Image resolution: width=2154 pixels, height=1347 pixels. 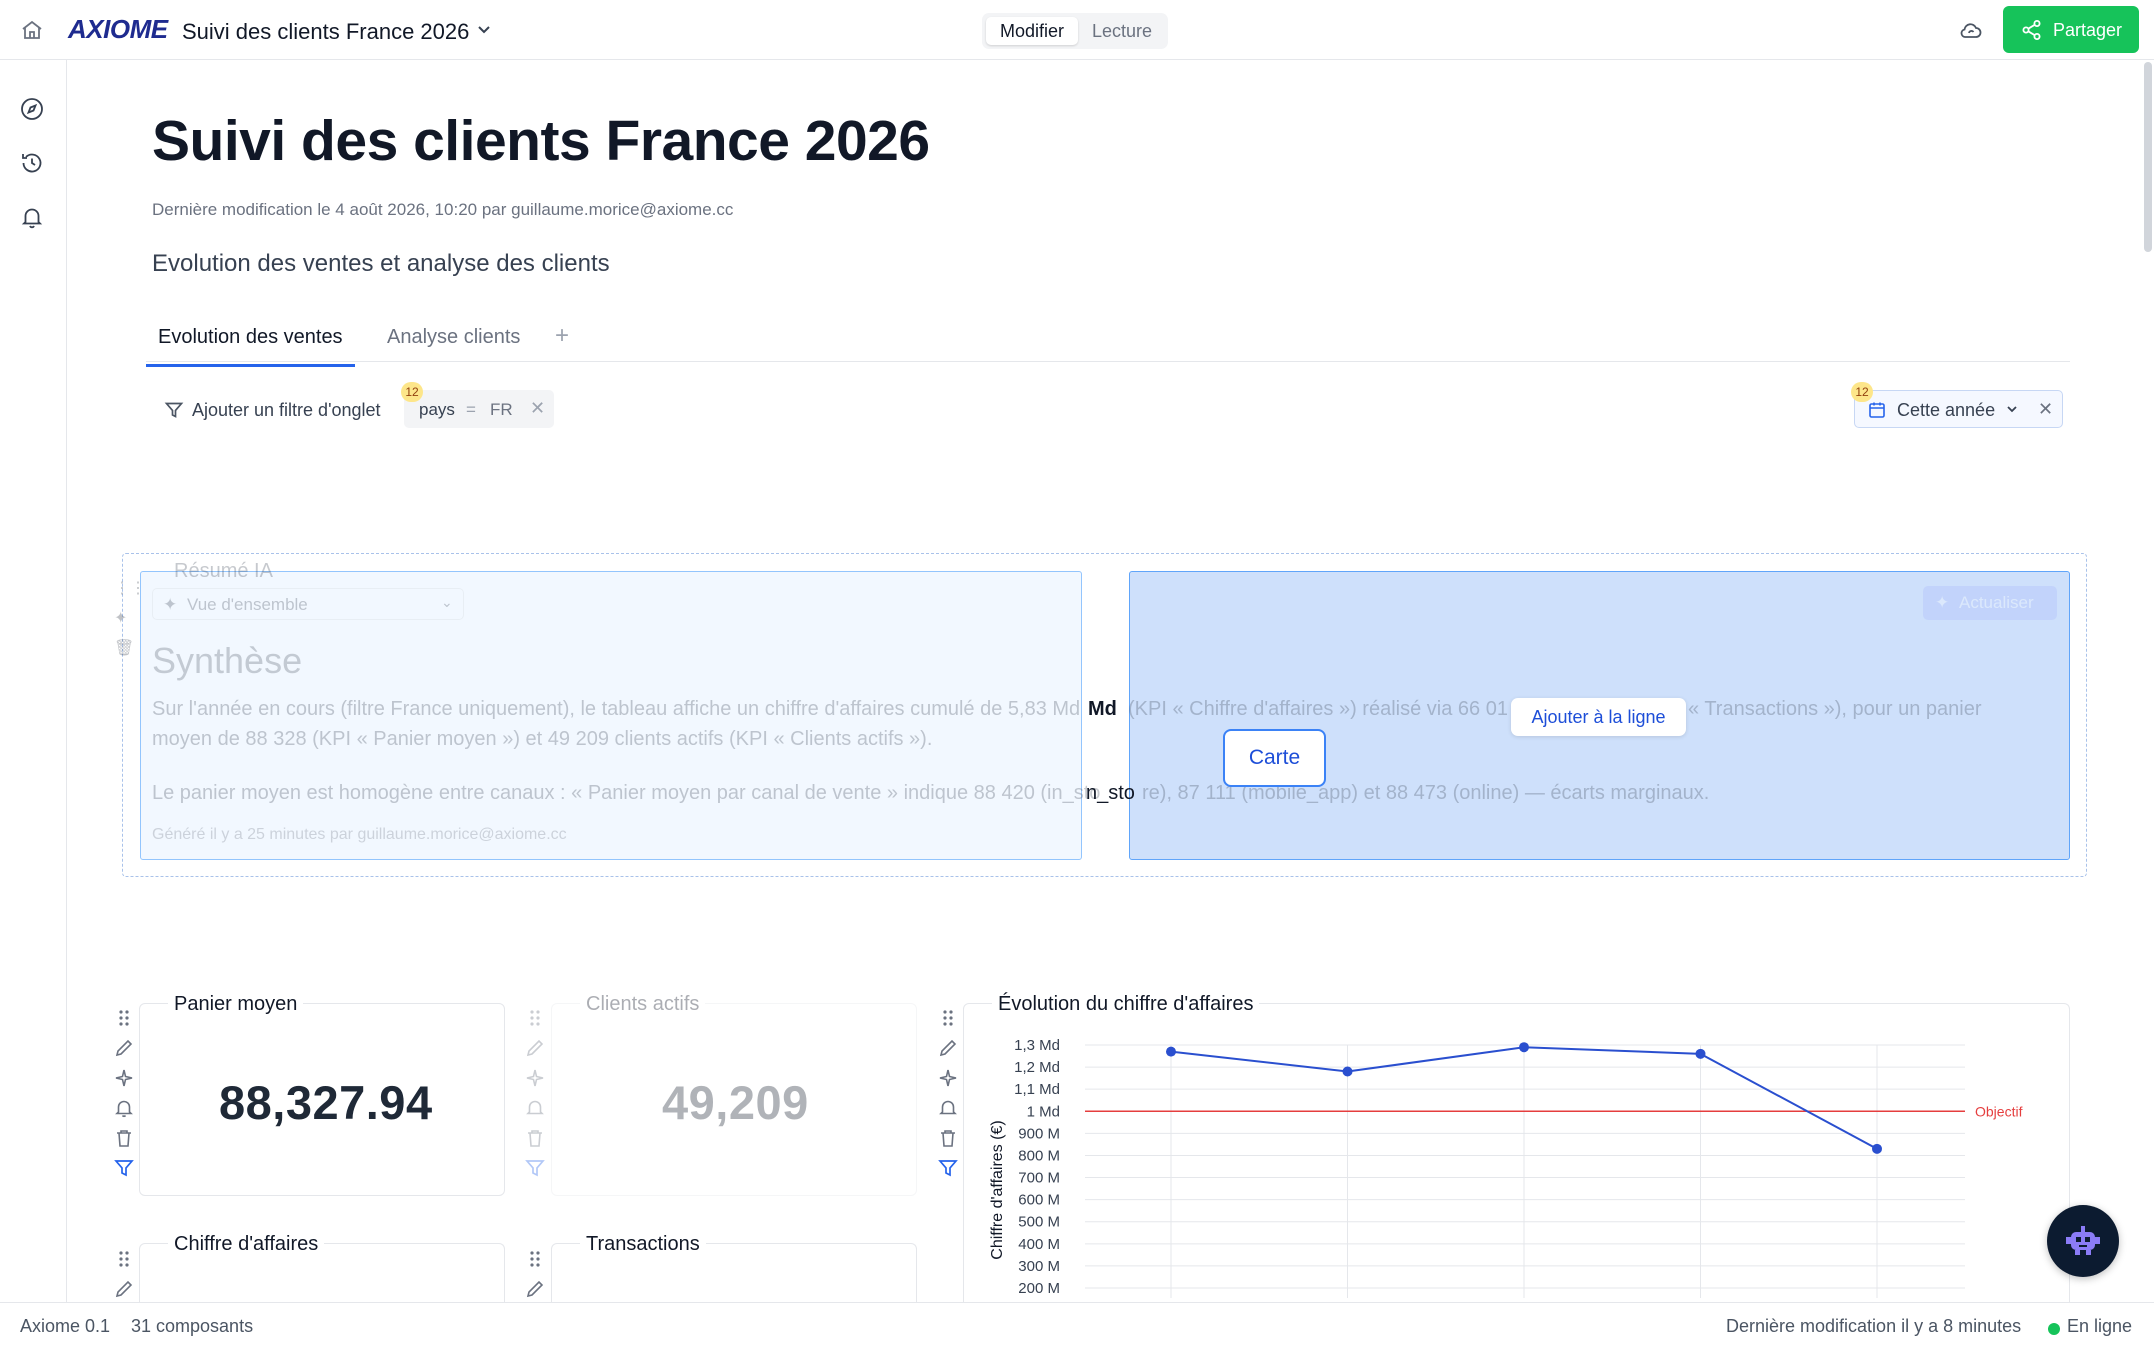 What do you see at coordinates (125, 649) in the screenshot?
I see `trash-icon: 🗑` at bounding box center [125, 649].